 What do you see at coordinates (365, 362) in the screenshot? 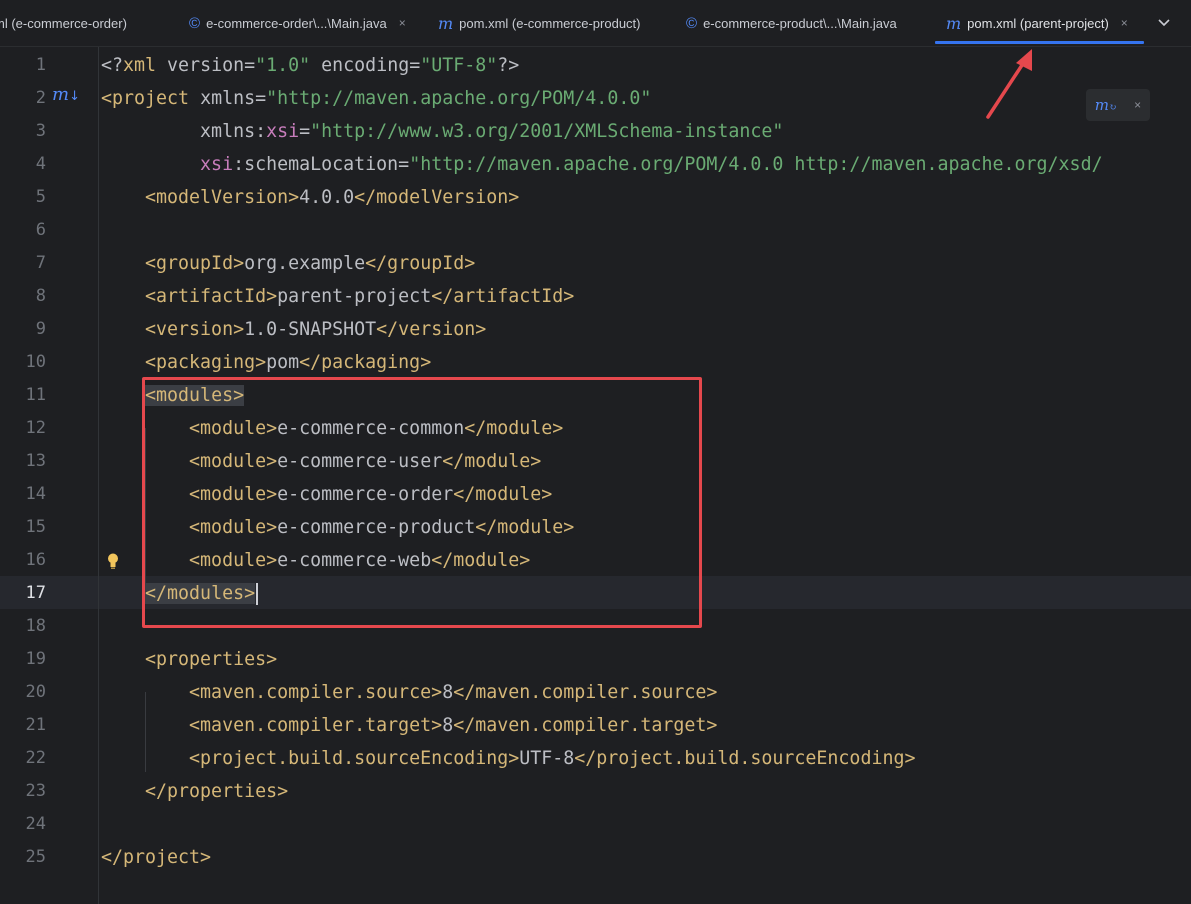
I see `code-token: </packaging>` at bounding box center [365, 362].